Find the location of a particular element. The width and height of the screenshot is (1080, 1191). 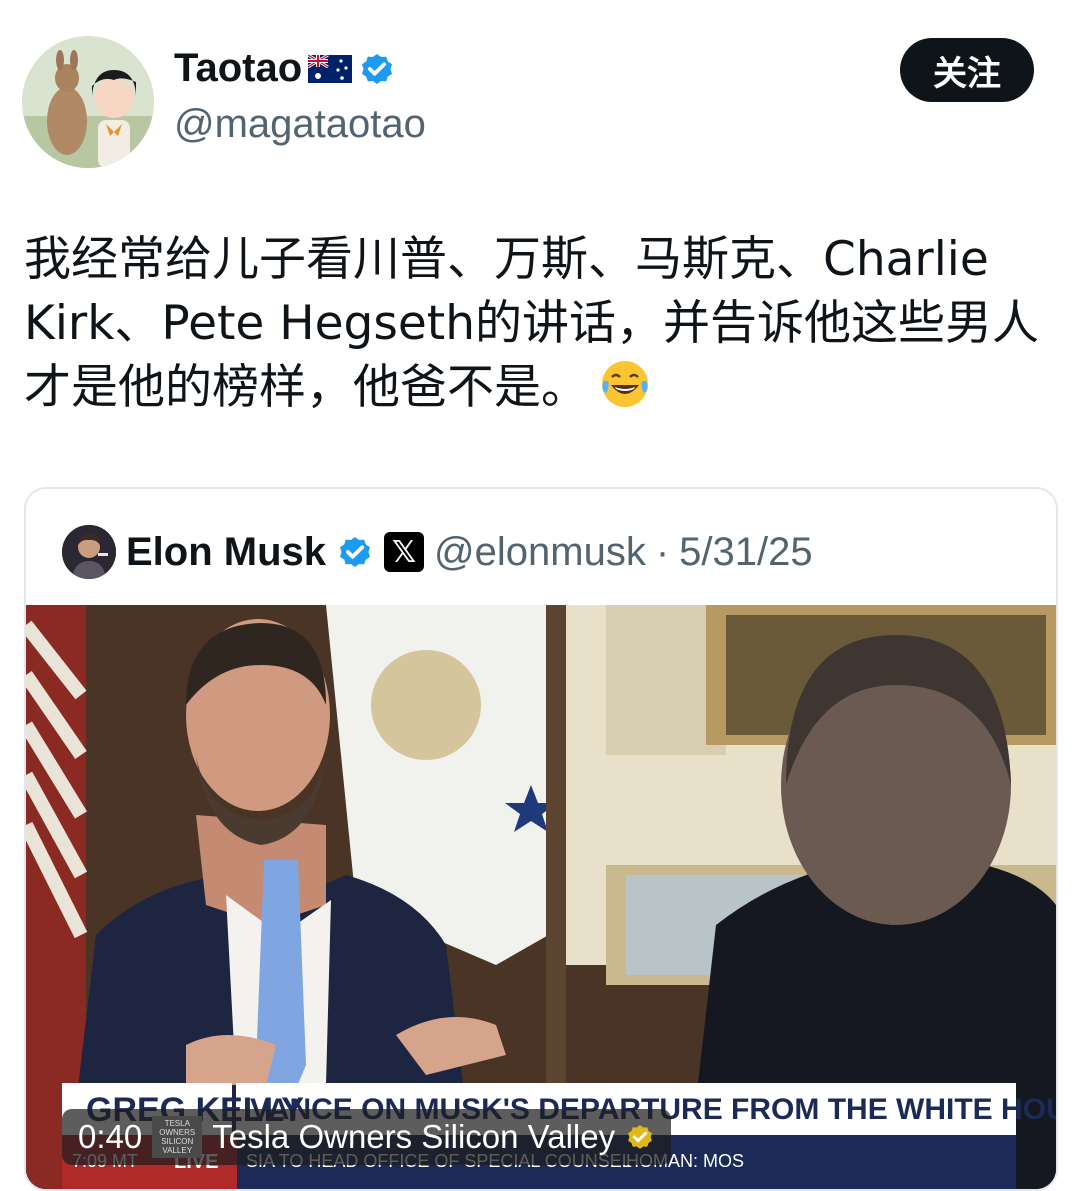

video-duration: 0:40 is located at coordinates (110, 1136).